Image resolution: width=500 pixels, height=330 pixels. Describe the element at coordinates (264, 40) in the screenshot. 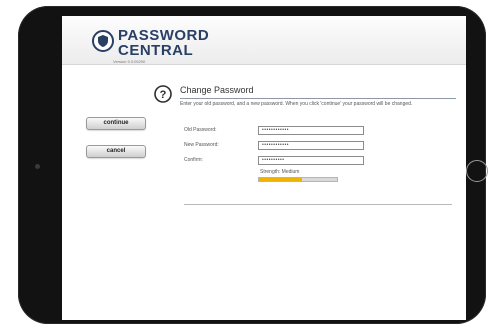

I see `header-banner: PASSWORD CENTRAL Version 9.3.05290` at that location.